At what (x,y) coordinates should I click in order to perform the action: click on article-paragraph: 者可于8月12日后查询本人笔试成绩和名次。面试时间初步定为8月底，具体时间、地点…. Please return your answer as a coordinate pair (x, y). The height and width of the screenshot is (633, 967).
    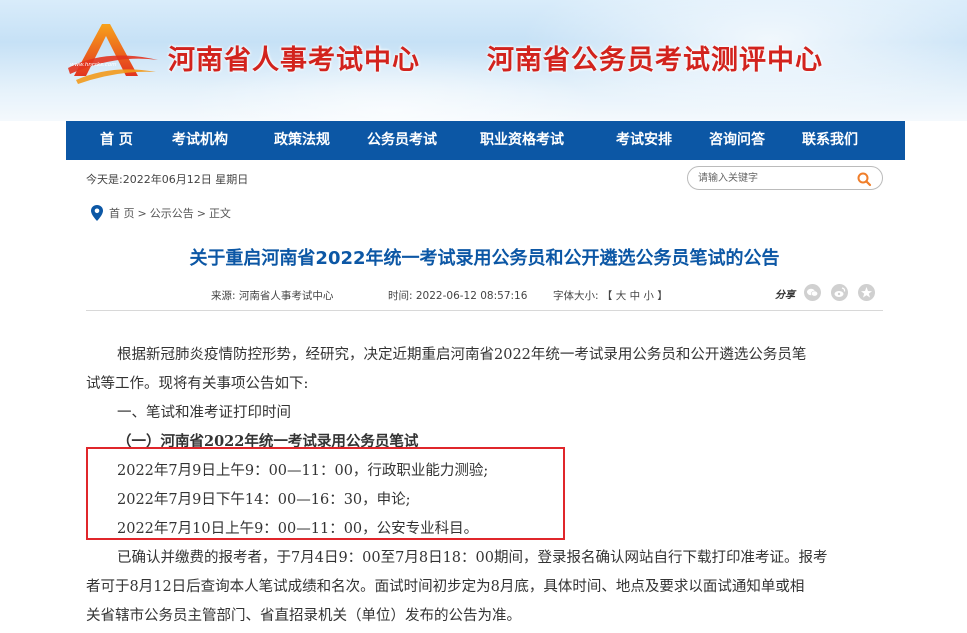
    Looking at the image, I should click on (445, 587).